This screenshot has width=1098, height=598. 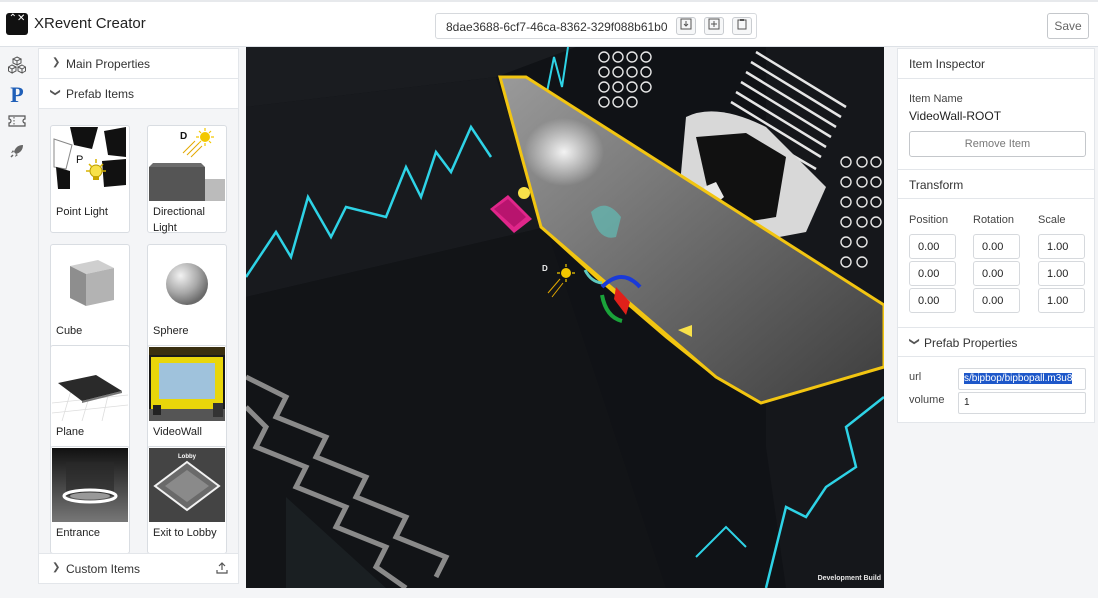 What do you see at coordinates (82, 212) in the screenshot?
I see `prefab-name: Point Light` at bounding box center [82, 212].